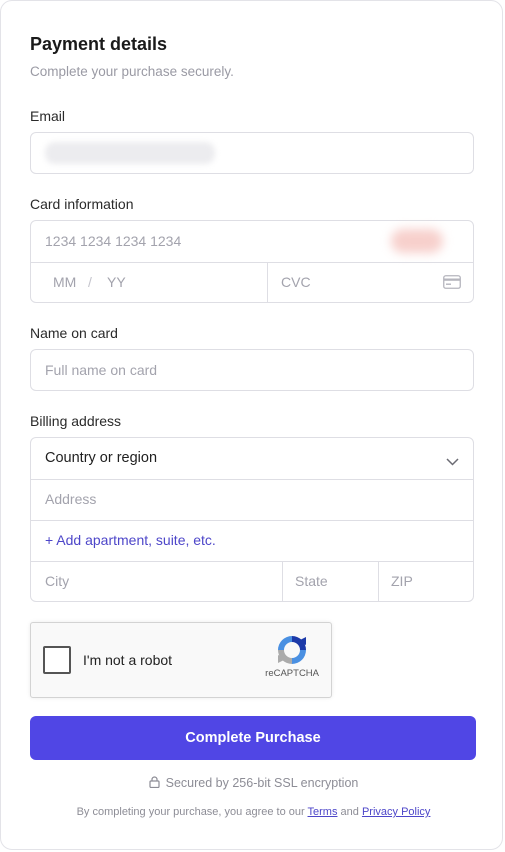 Image resolution: width=505 pixels, height=852 pixels. I want to click on cvc-field: CVC, so click(370, 283).